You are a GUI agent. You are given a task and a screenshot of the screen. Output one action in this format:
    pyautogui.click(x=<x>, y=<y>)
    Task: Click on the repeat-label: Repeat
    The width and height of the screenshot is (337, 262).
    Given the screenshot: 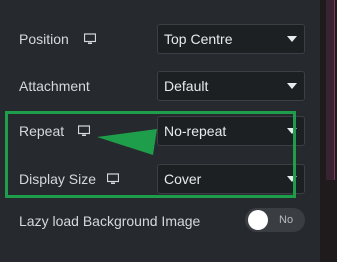 What is the action you would take?
    pyautogui.click(x=42, y=131)
    